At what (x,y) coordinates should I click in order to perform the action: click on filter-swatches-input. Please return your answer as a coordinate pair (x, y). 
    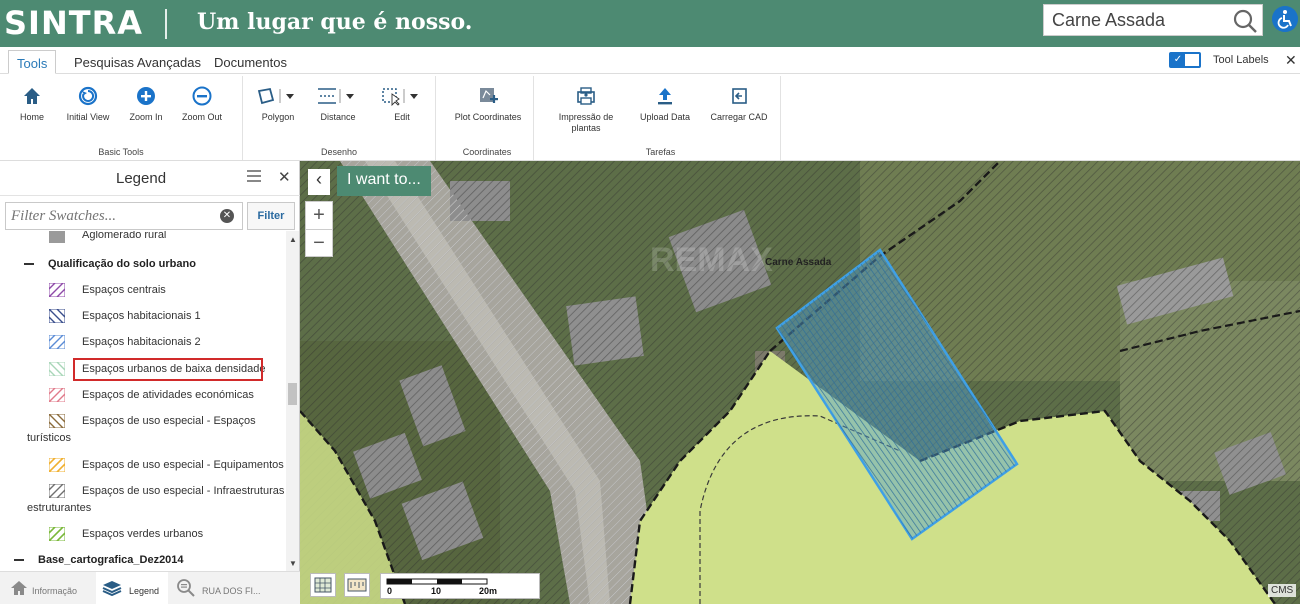
    Looking at the image, I should click on (124, 216).